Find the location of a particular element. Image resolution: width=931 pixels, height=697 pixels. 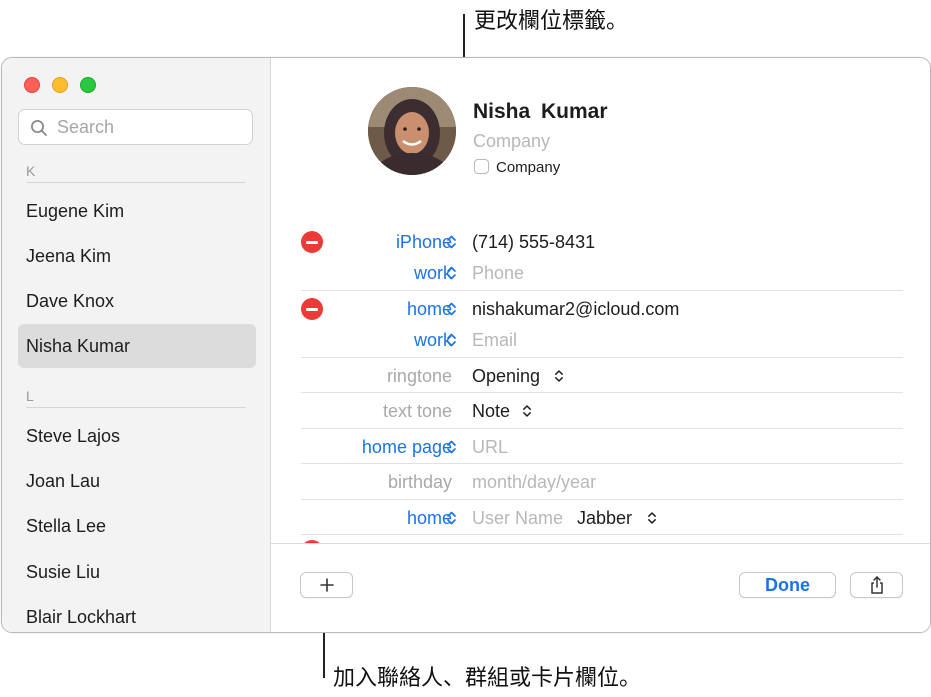

im-service-popup: Jabber is located at coordinates (604, 518).